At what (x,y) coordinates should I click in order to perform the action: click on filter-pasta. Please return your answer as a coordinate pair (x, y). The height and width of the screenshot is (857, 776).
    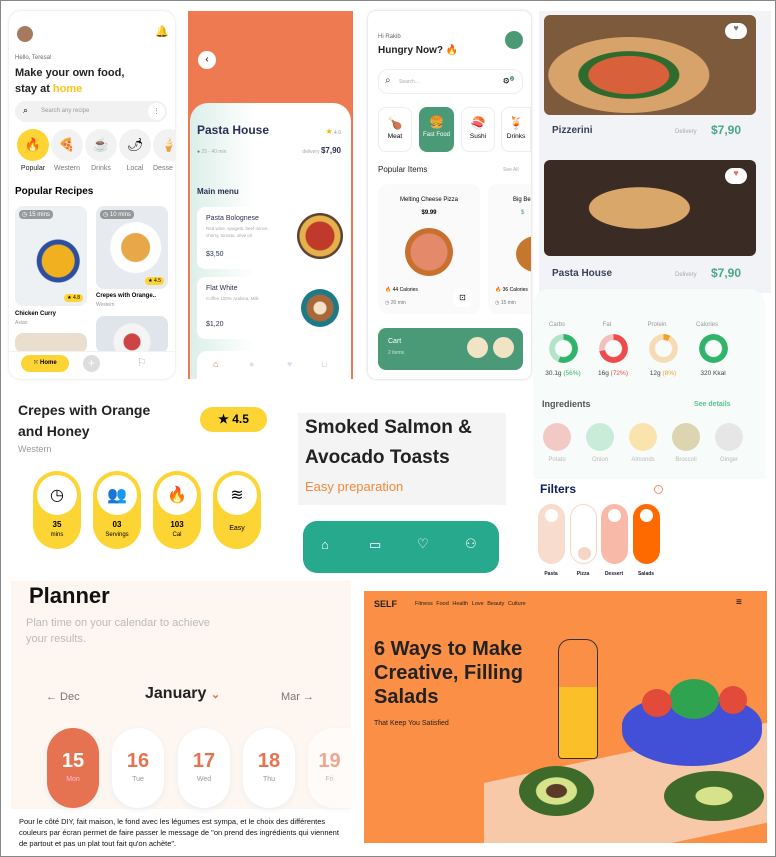
    Looking at the image, I should click on (551, 534).